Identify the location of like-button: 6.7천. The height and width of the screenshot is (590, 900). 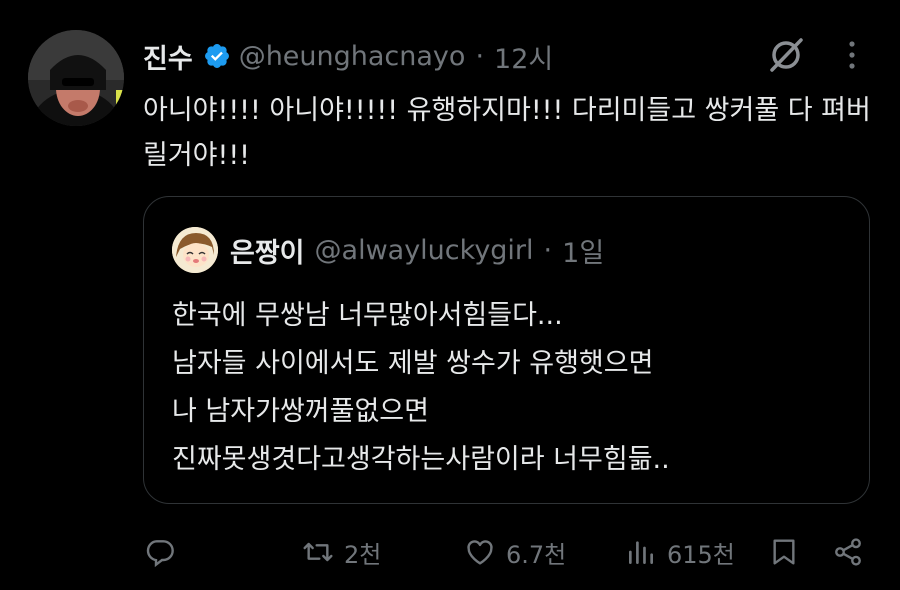
(515, 552).